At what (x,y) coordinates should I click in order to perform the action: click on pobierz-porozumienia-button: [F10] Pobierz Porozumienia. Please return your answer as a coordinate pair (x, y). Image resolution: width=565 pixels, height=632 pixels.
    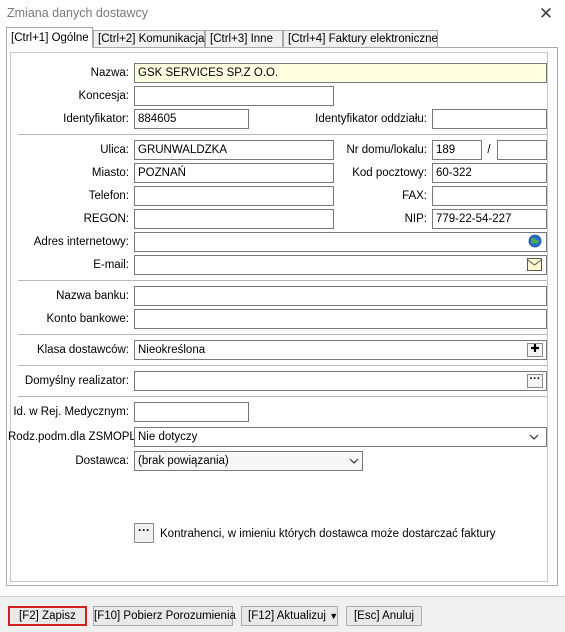
    Looking at the image, I should click on (164, 616).